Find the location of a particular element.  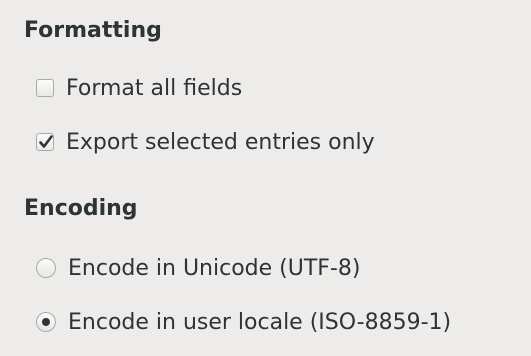

radio-selected-dot-icon is located at coordinates (46, 322).